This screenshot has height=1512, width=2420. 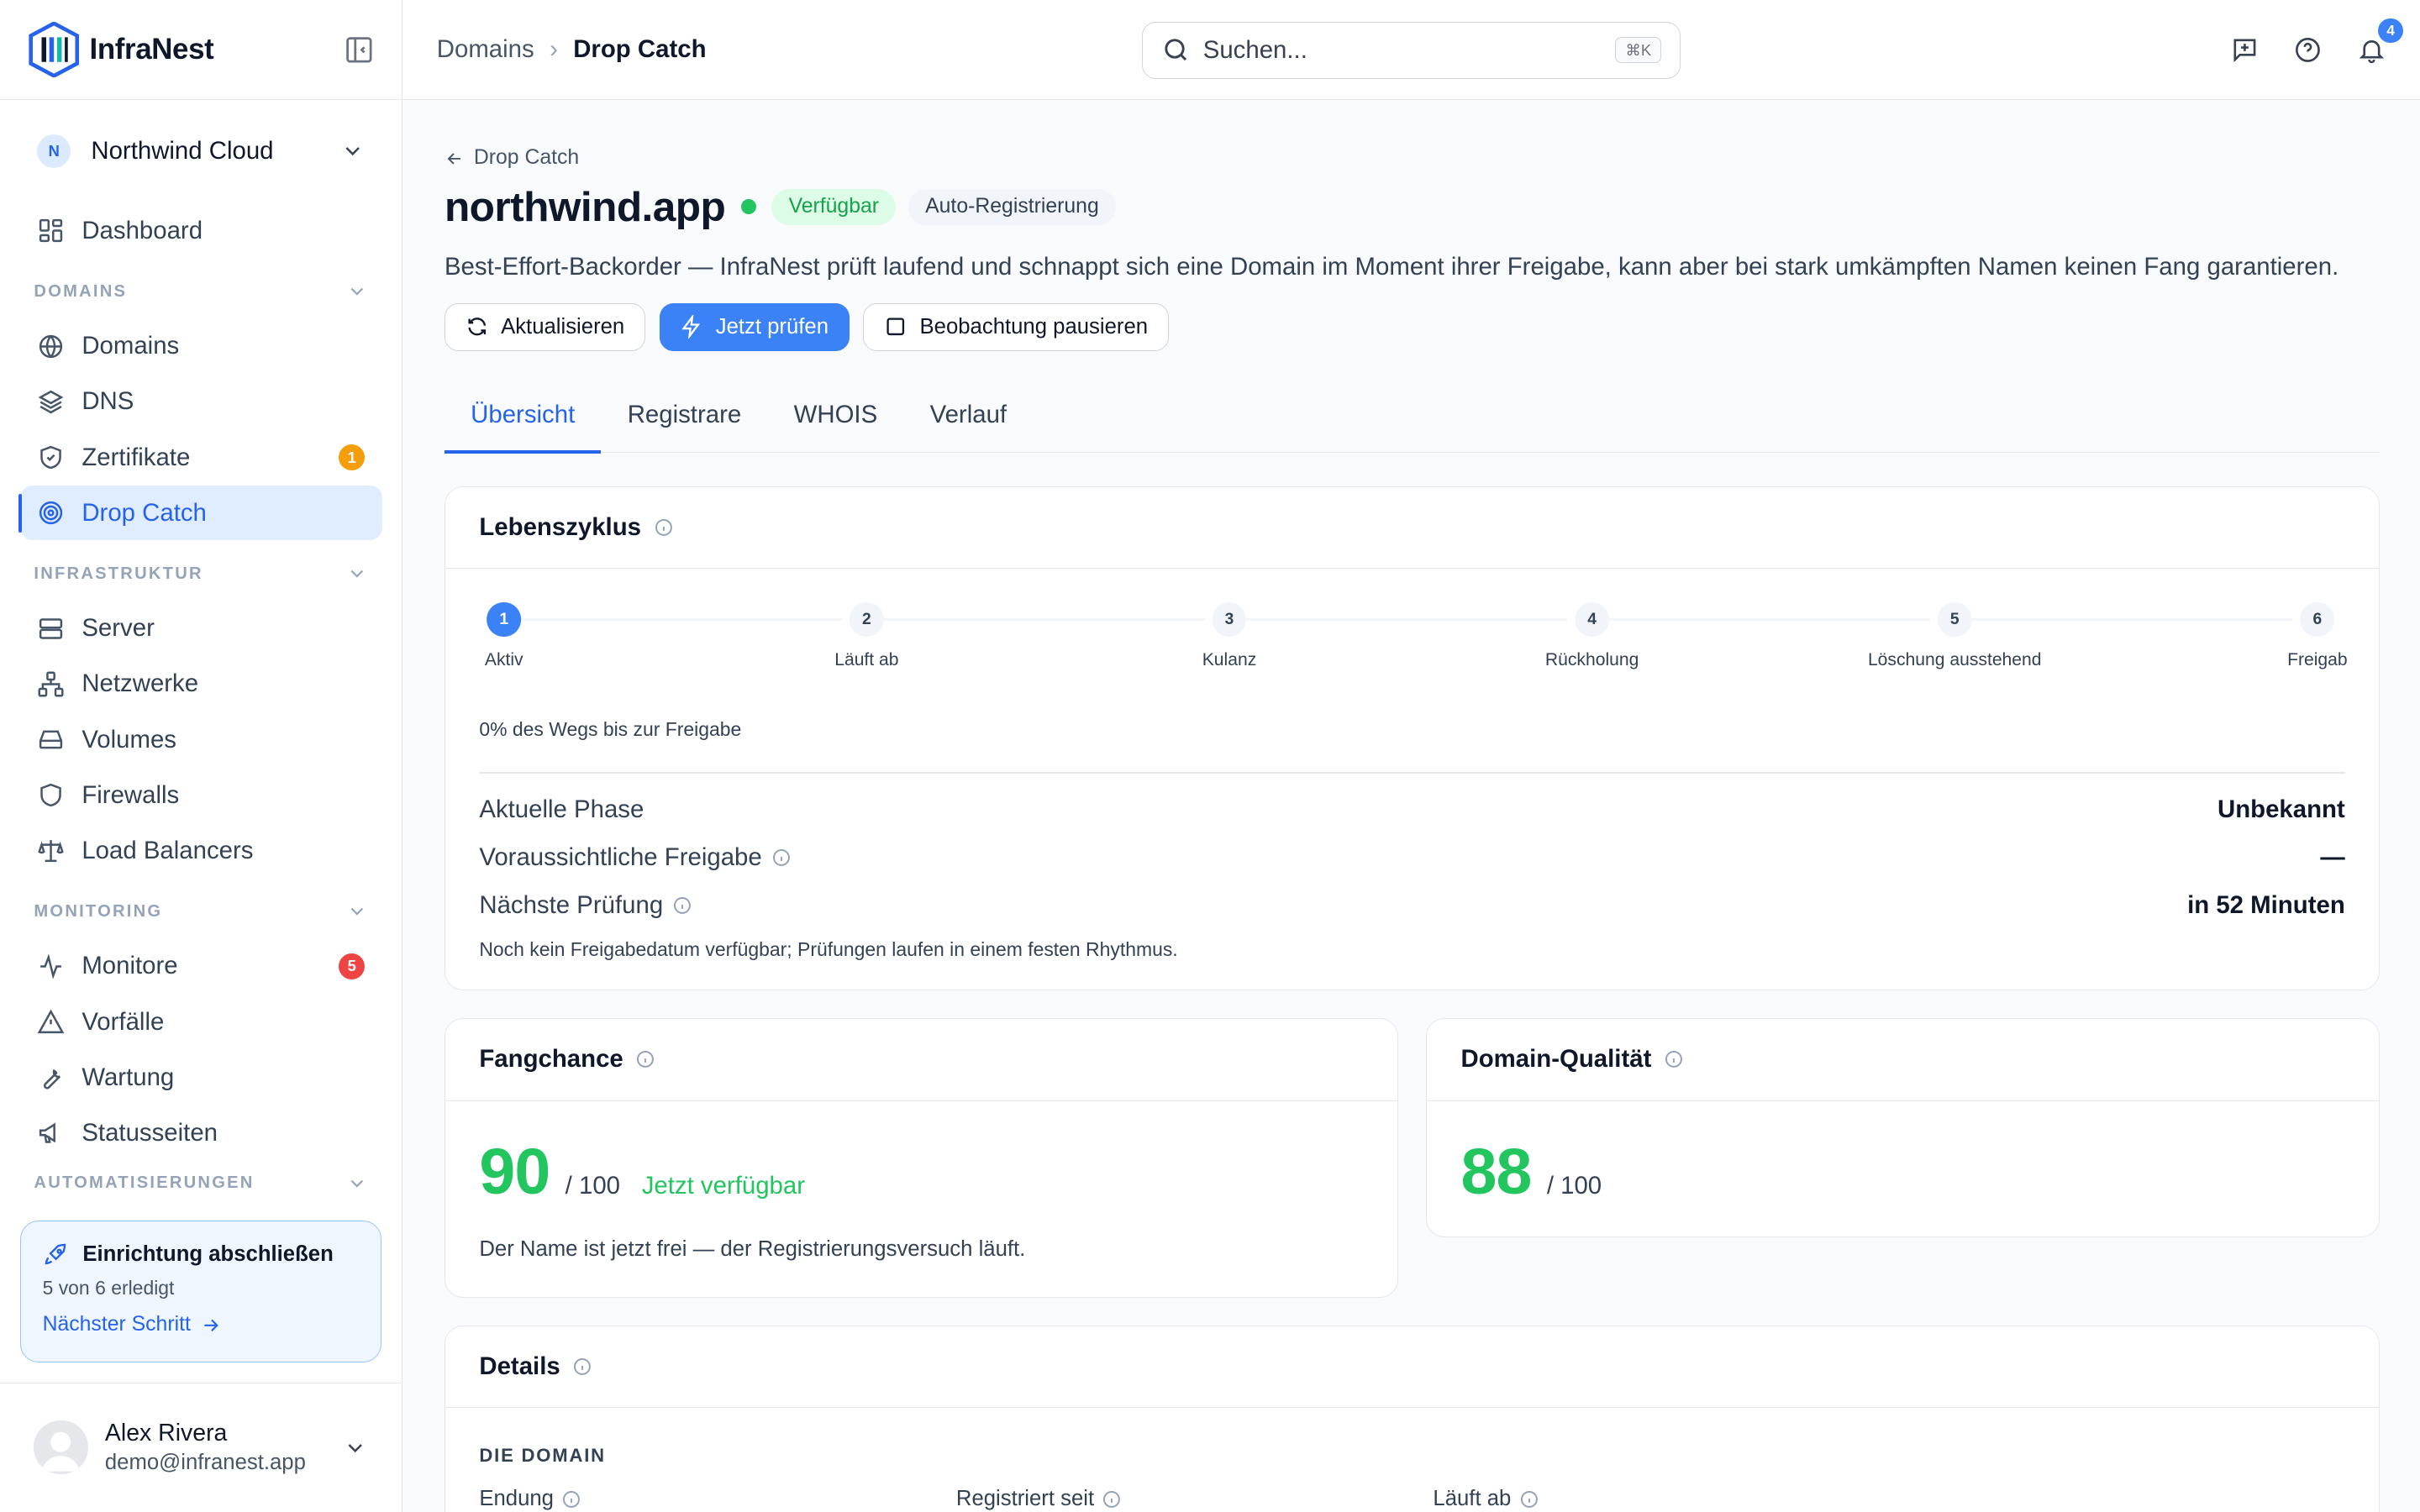 I want to click on globe-icon, so click(x=51, y=346).